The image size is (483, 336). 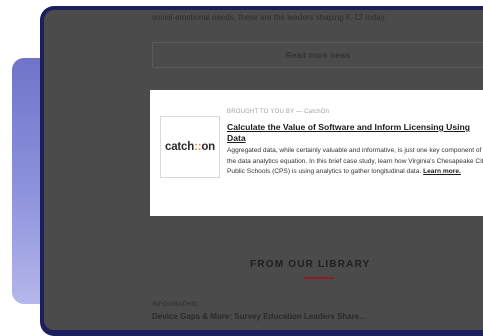 I want to click on read-more-label: Read more news, so click(x=318, y=55).